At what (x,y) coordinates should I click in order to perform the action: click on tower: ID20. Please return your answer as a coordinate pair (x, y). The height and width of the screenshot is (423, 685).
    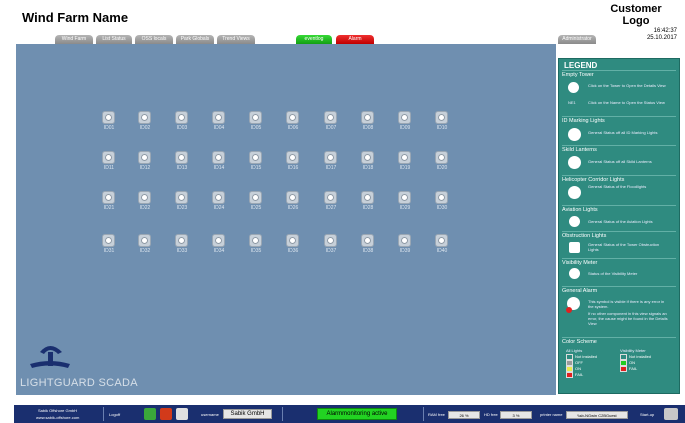
    Looking at the image, I should click on (442, 167).